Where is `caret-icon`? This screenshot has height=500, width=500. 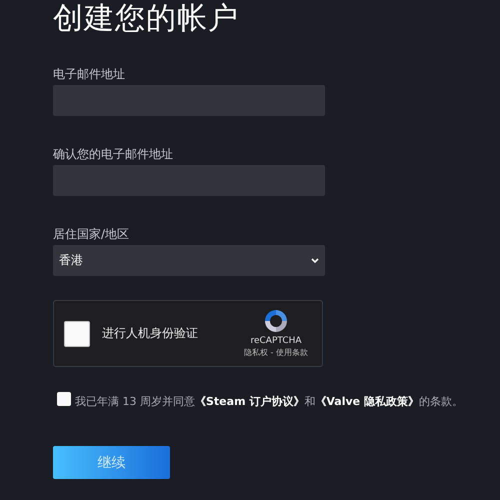 caret-icon is located at coordinates (315, 261).